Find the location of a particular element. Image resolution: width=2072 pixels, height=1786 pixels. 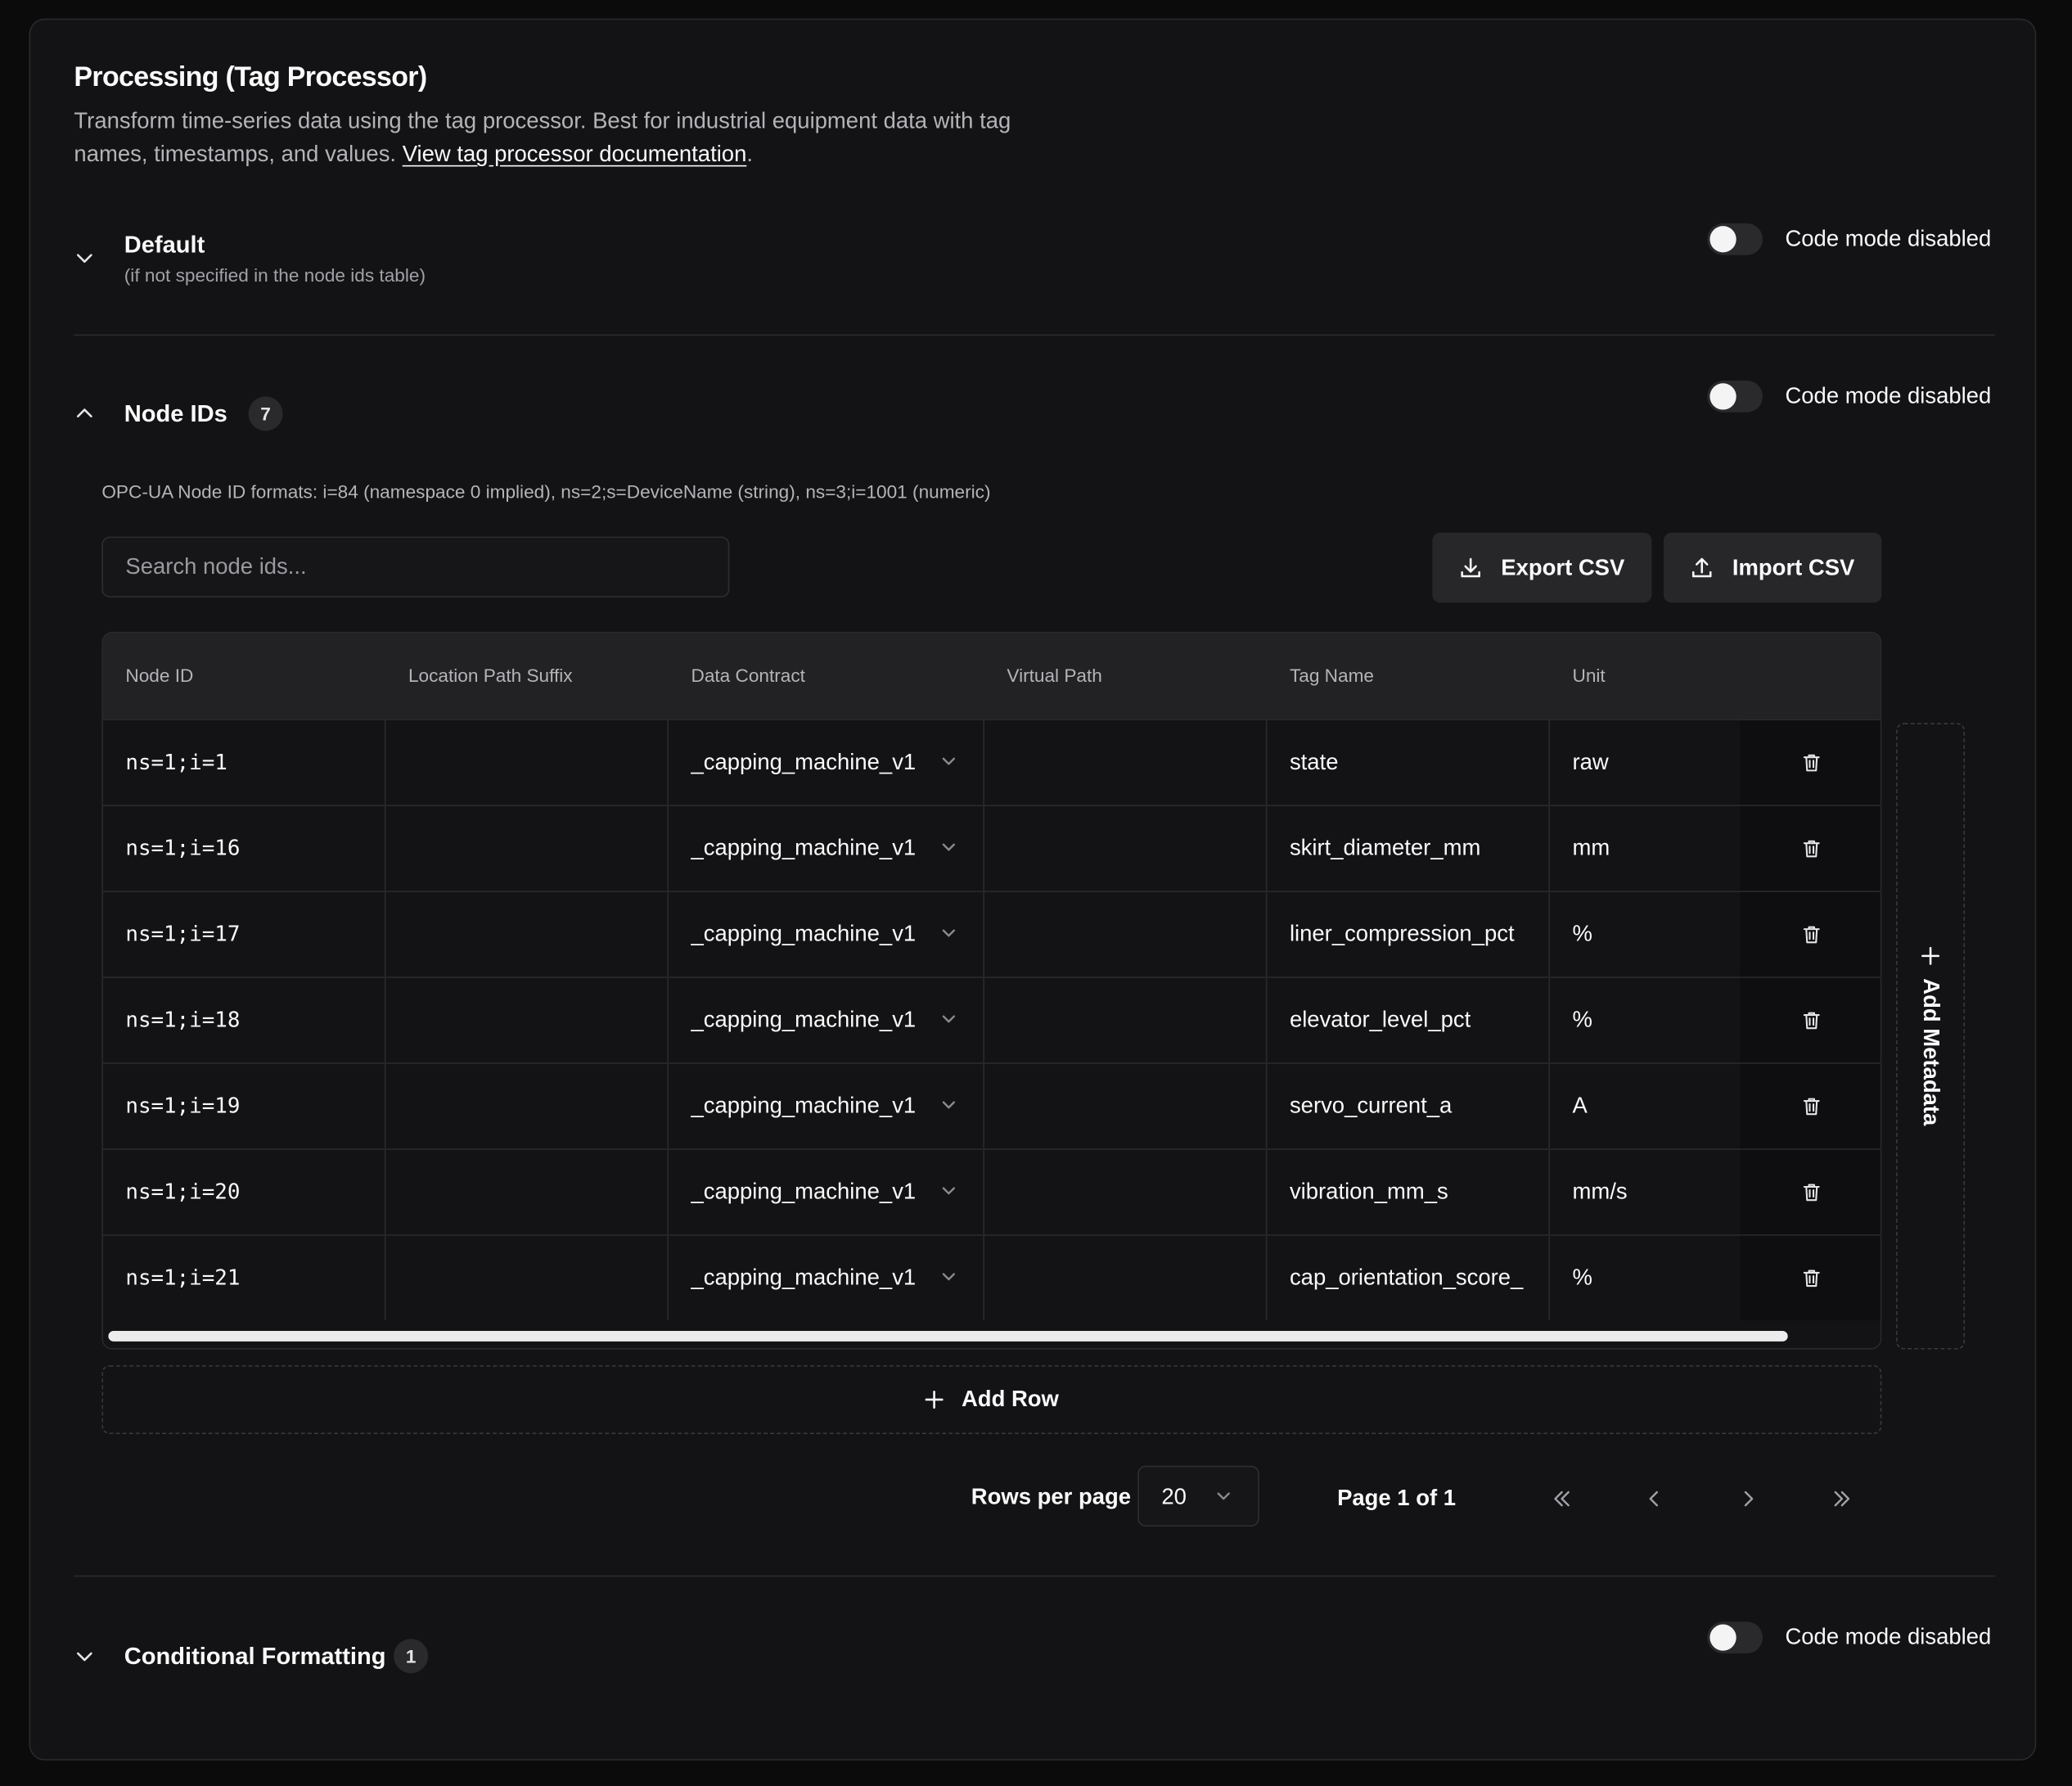

rows-per-page-label: Rows per page is located at coordinates (1051, 1496).